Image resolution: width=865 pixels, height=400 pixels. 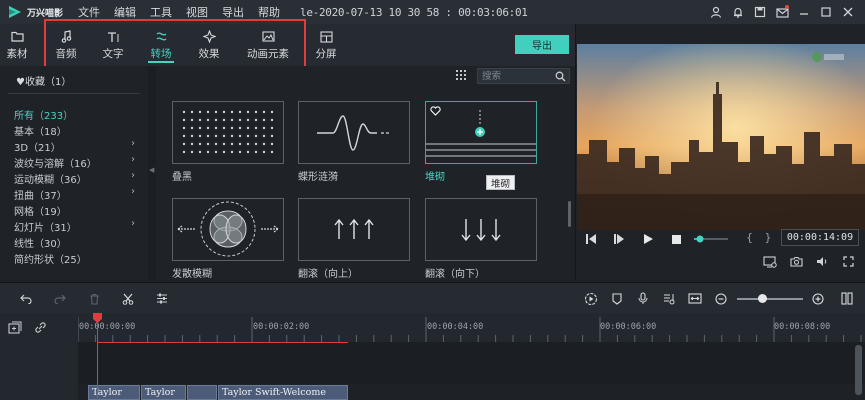 What do you see at coordinates (37, 146) in the screenshot?
I see `category-3d: 3D（21）` at bounding box center [37, 146].